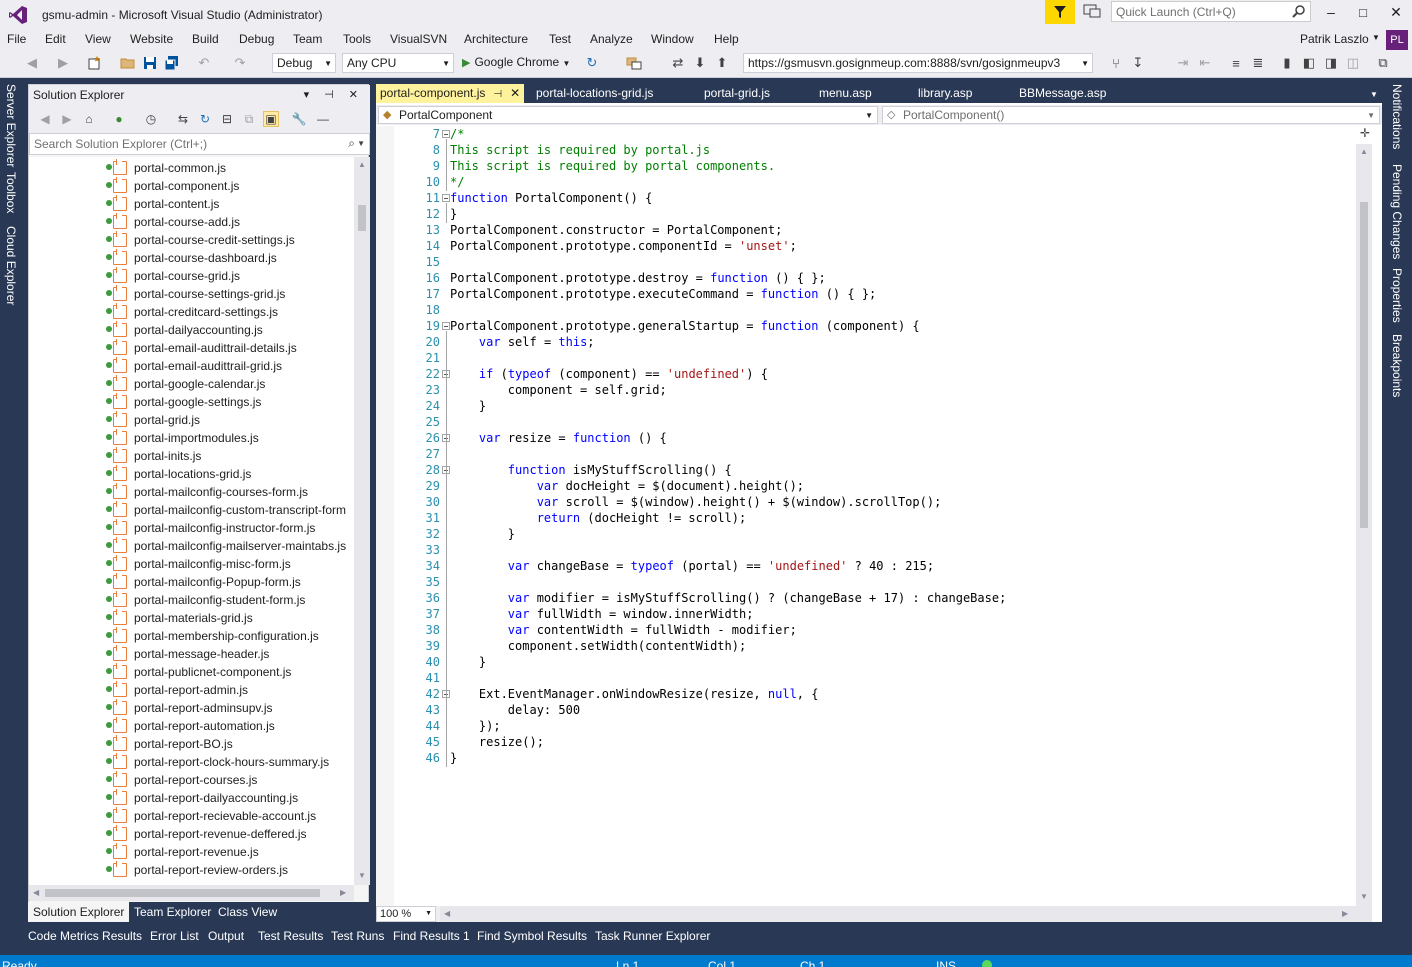 This screenshot has width=1412, height=967. I want to click on svn-merge-icon: ↧, so click(1138, 63).